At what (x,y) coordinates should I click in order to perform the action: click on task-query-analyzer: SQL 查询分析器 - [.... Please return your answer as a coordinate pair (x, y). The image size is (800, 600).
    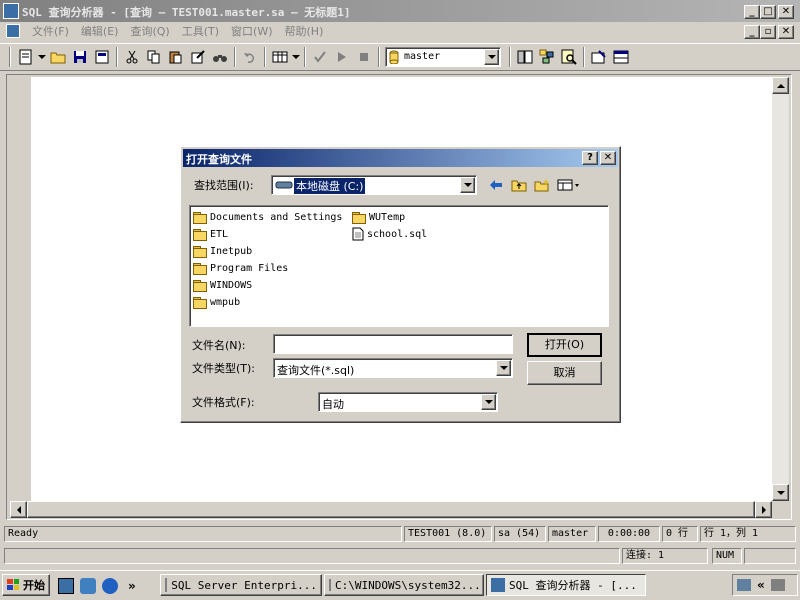
    Looking at the image, I should click on (566, 585).